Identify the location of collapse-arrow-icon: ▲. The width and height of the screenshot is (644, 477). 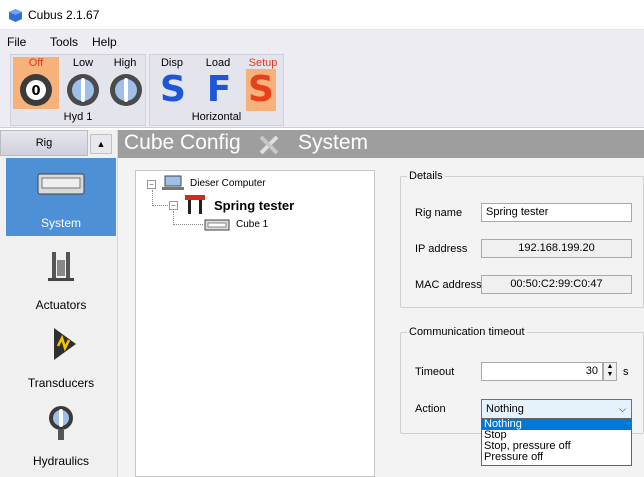
(101, 144).